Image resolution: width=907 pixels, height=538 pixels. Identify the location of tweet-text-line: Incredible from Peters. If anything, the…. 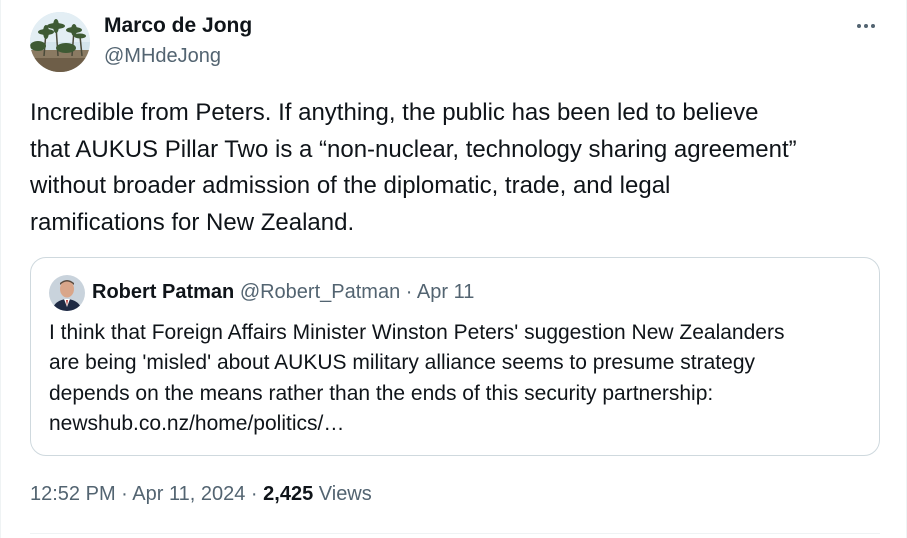
(394, 112).